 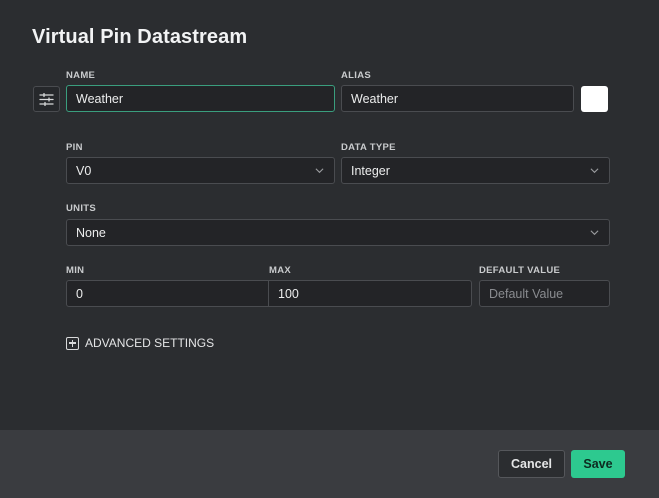 I want to click on pin-select: V0, so click(x=200, y=170).